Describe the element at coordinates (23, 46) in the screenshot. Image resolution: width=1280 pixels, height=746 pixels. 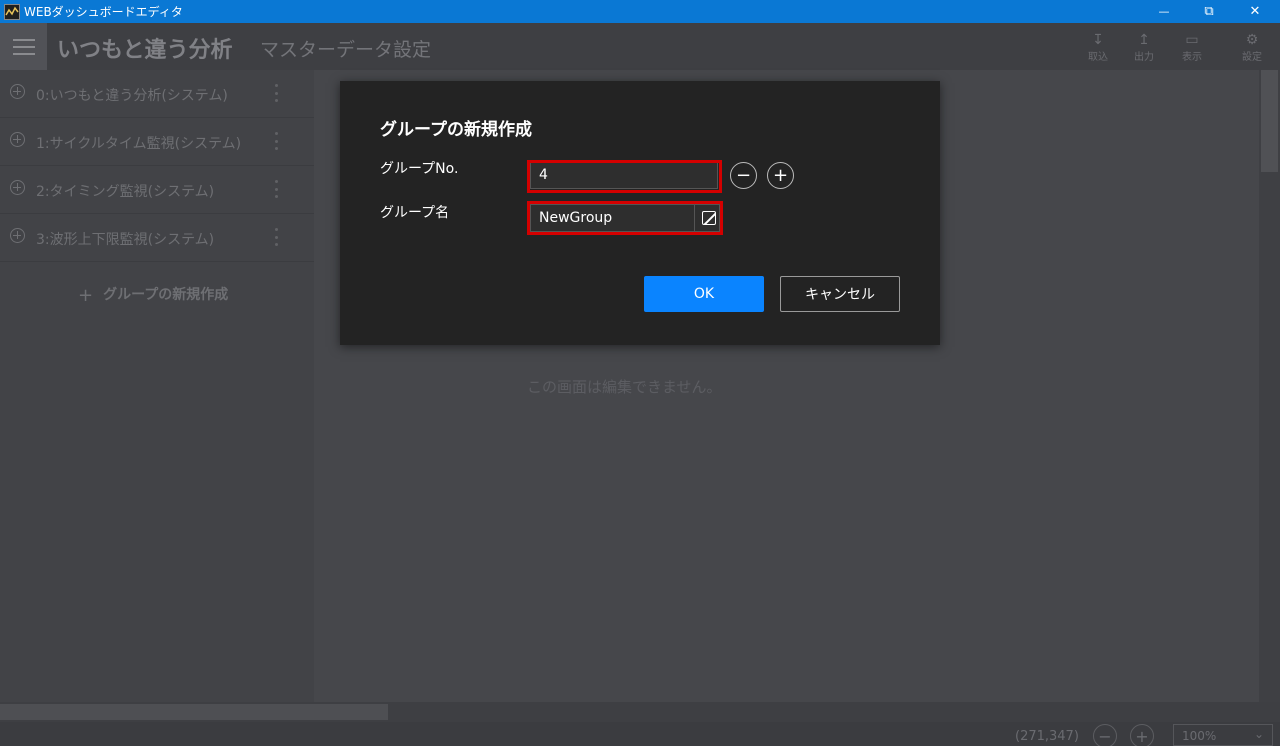
I see `hamburger-icon` at that location.